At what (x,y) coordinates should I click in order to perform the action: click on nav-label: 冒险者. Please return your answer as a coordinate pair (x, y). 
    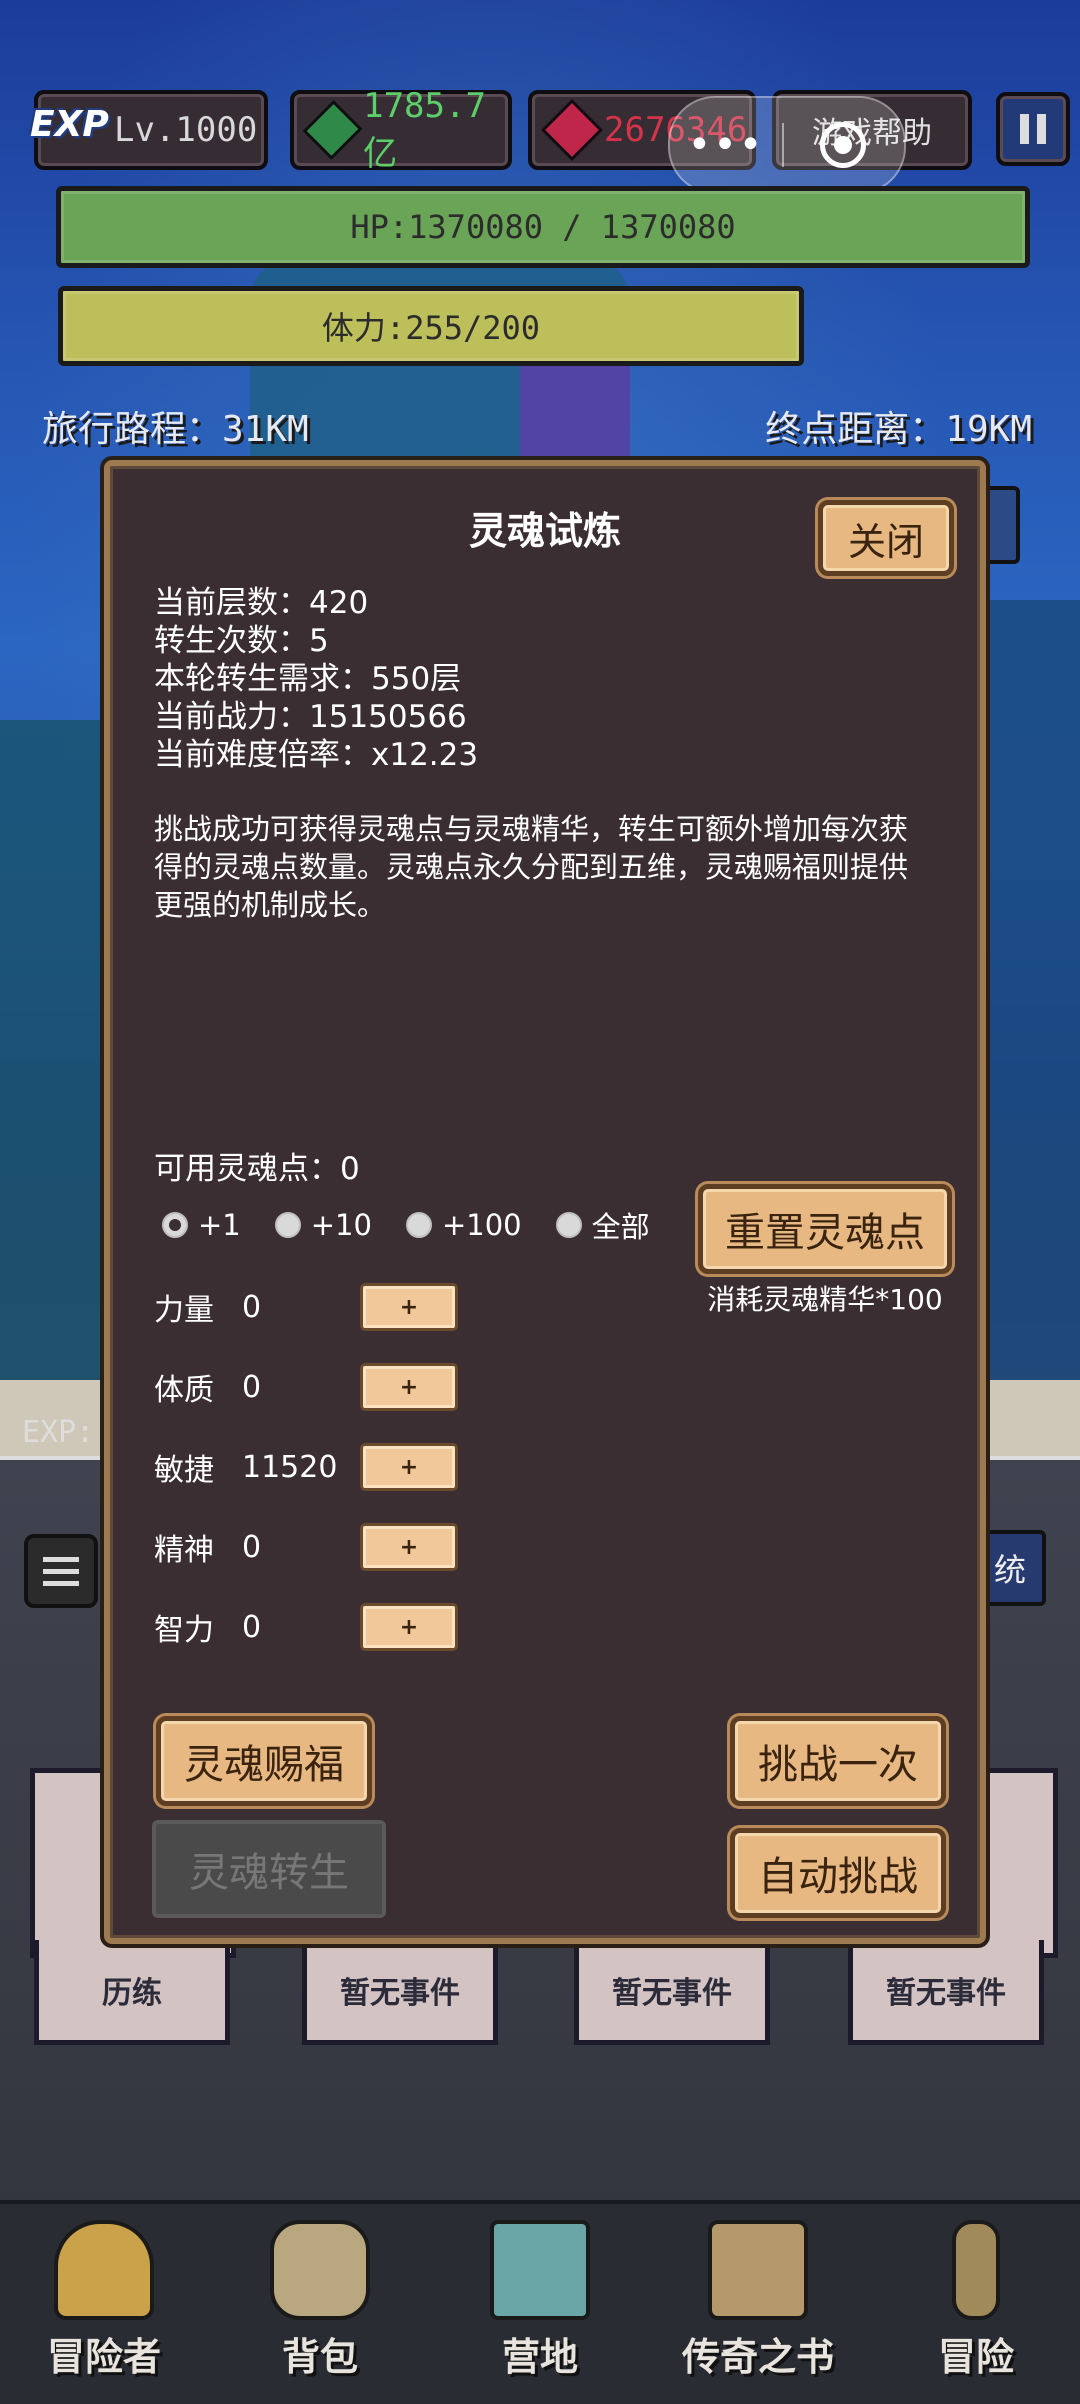
    Looking at the image, I should click on (103, 2357).